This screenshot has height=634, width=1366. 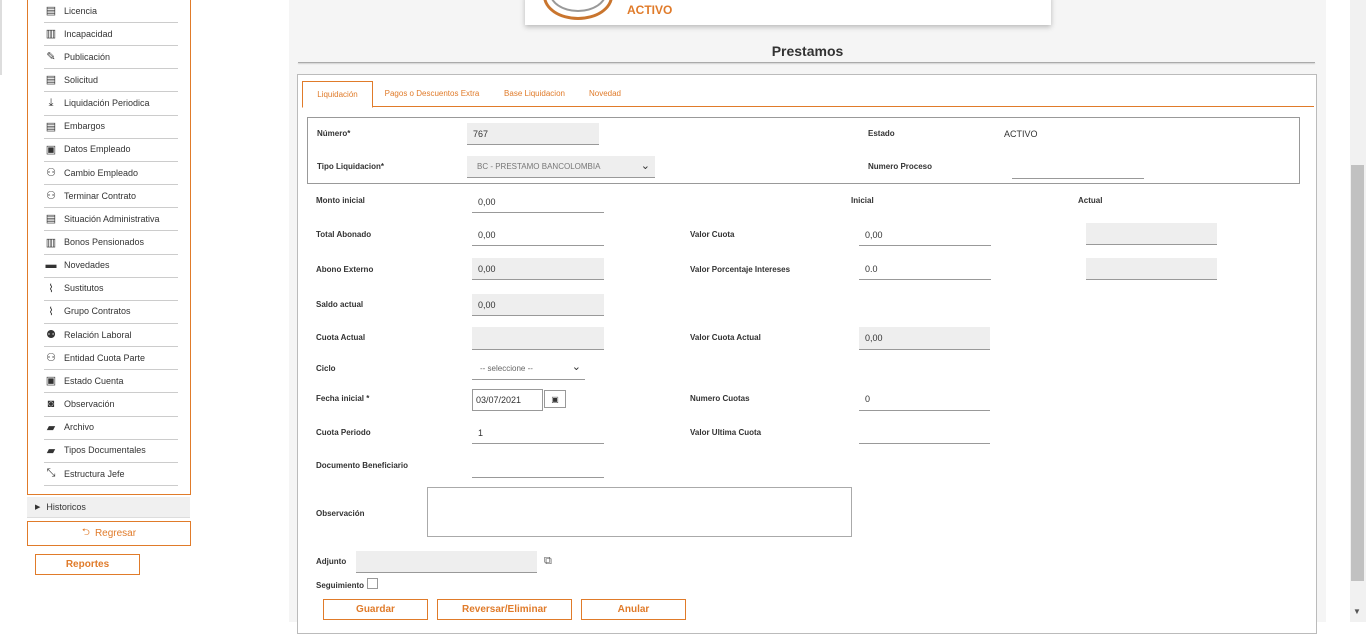 What do you see at coordinates (645, 166) in the screenshot?
I see `chevron-down-icon: ⌄` at bounding box center [645, 166].